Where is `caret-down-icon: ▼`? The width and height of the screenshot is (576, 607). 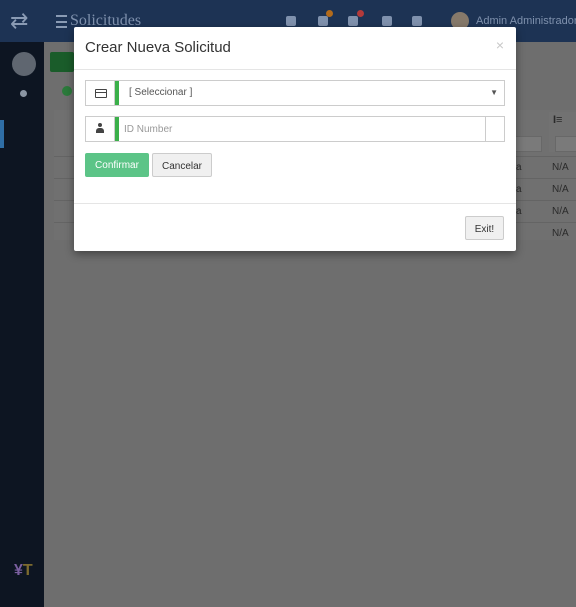
caret-down-icon: ▼ is located at coordinates (494, 92).